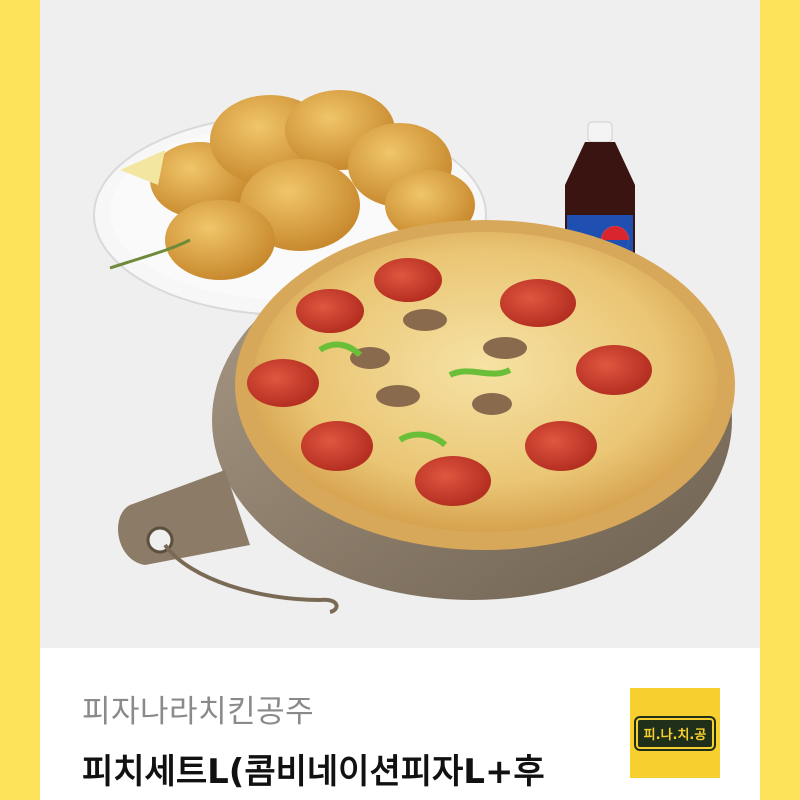 The width and height of the screenshot is (800, 800). I want to click on brand-logo: 피.나.치.공, so click(675, 733).